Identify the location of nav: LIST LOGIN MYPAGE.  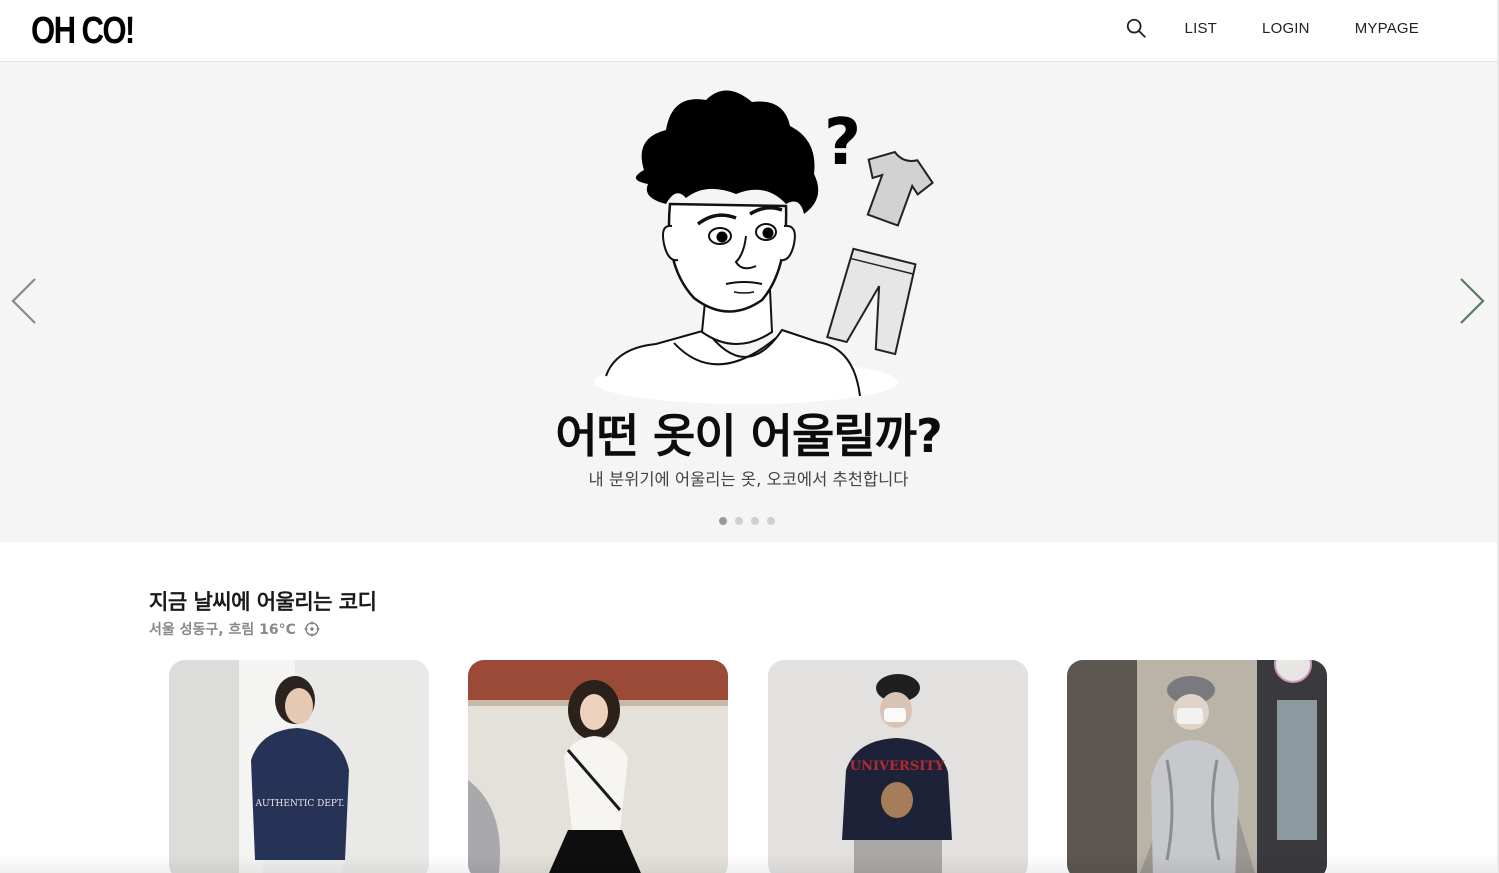
(1272, 28).